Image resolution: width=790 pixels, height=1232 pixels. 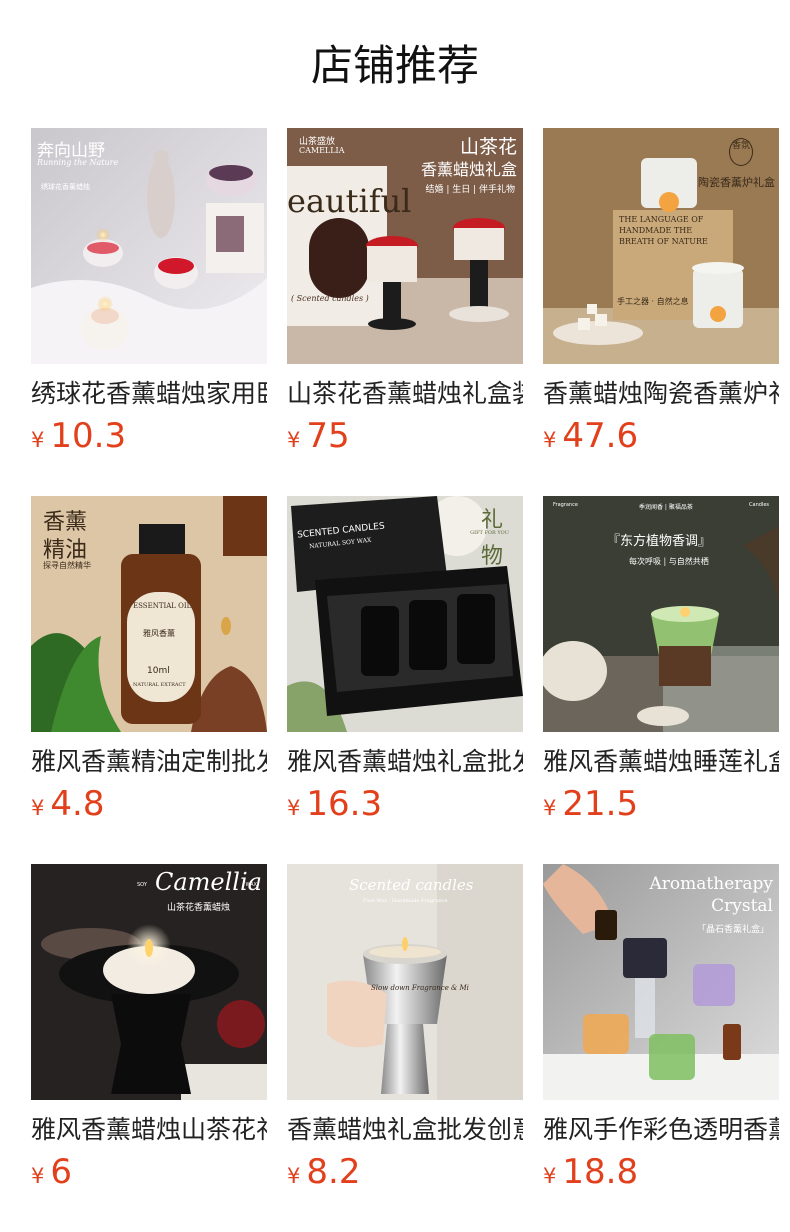 What do you see at coordinates (405, 901) in the screenshot?
I see `image-subtitle: Pure Wax · Handmade Fragrance` at bounding box center [405, 901].